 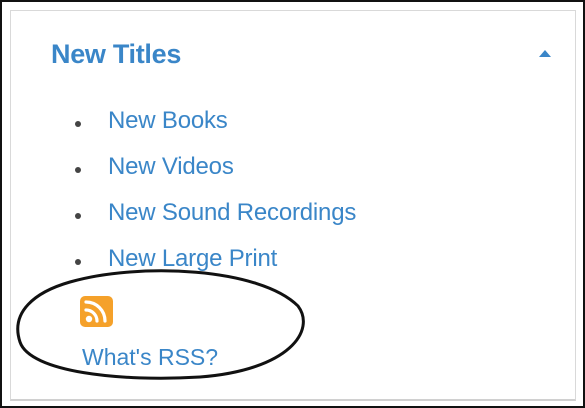 I want to click on caret-up-icon, so click(x=545, y=53).